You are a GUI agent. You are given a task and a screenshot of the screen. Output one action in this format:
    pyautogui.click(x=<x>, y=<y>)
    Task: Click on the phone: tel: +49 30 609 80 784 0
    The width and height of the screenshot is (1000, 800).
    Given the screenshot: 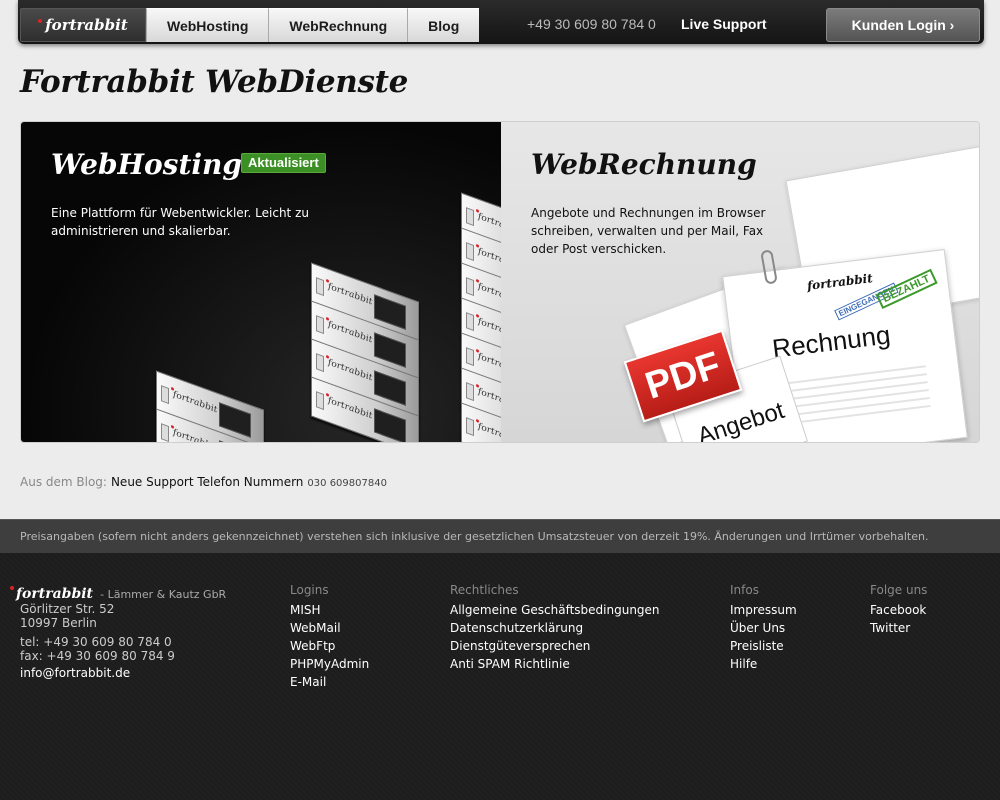 What is the action you would take?
    pyautogui.click(x=96, y=642)
    